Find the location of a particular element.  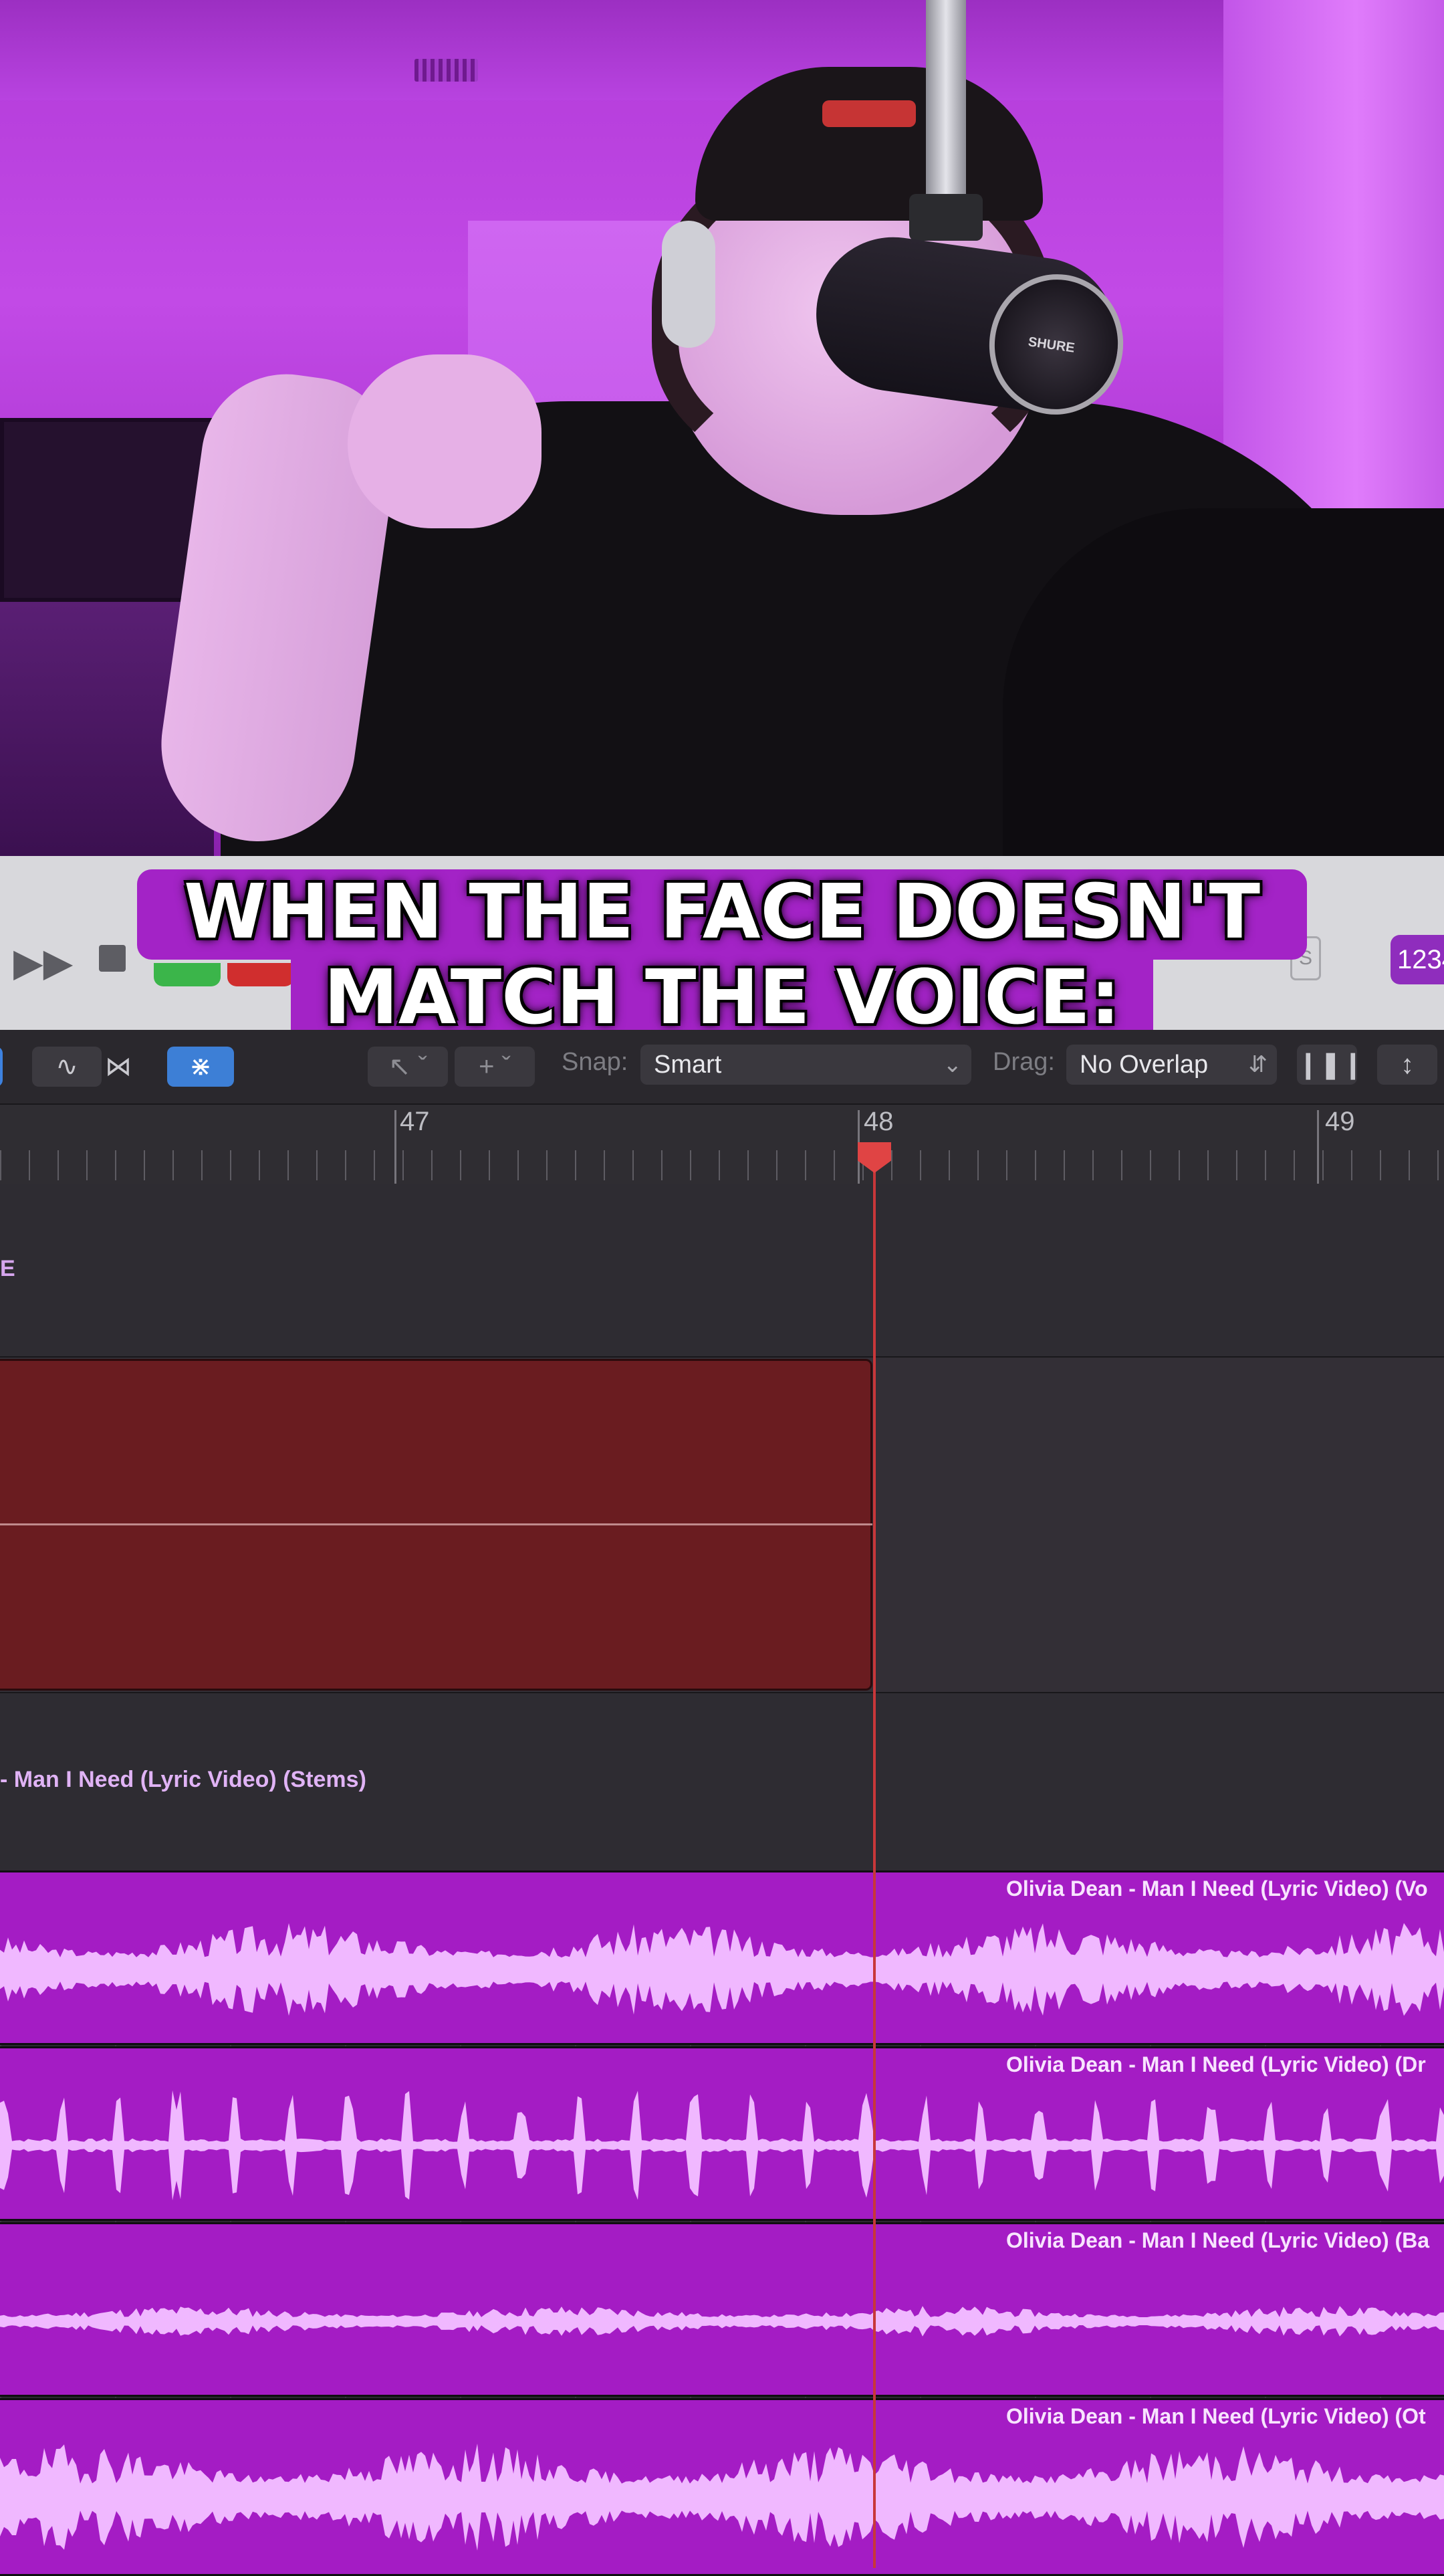

record-indicator is located at coordinates (260, 974).